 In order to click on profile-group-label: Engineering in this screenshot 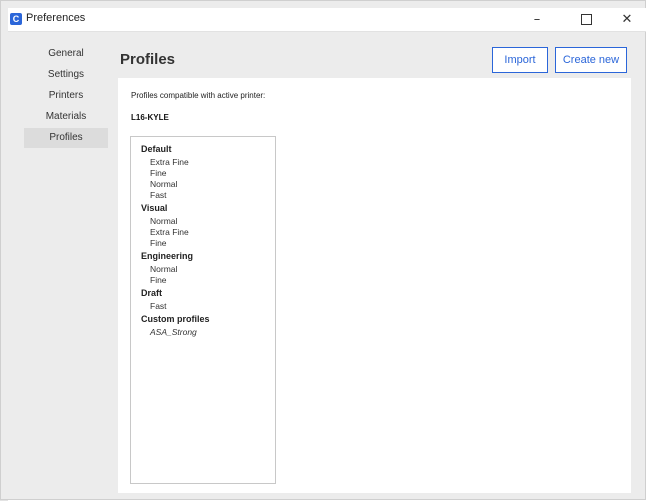, I will do `click(167, 256)`.